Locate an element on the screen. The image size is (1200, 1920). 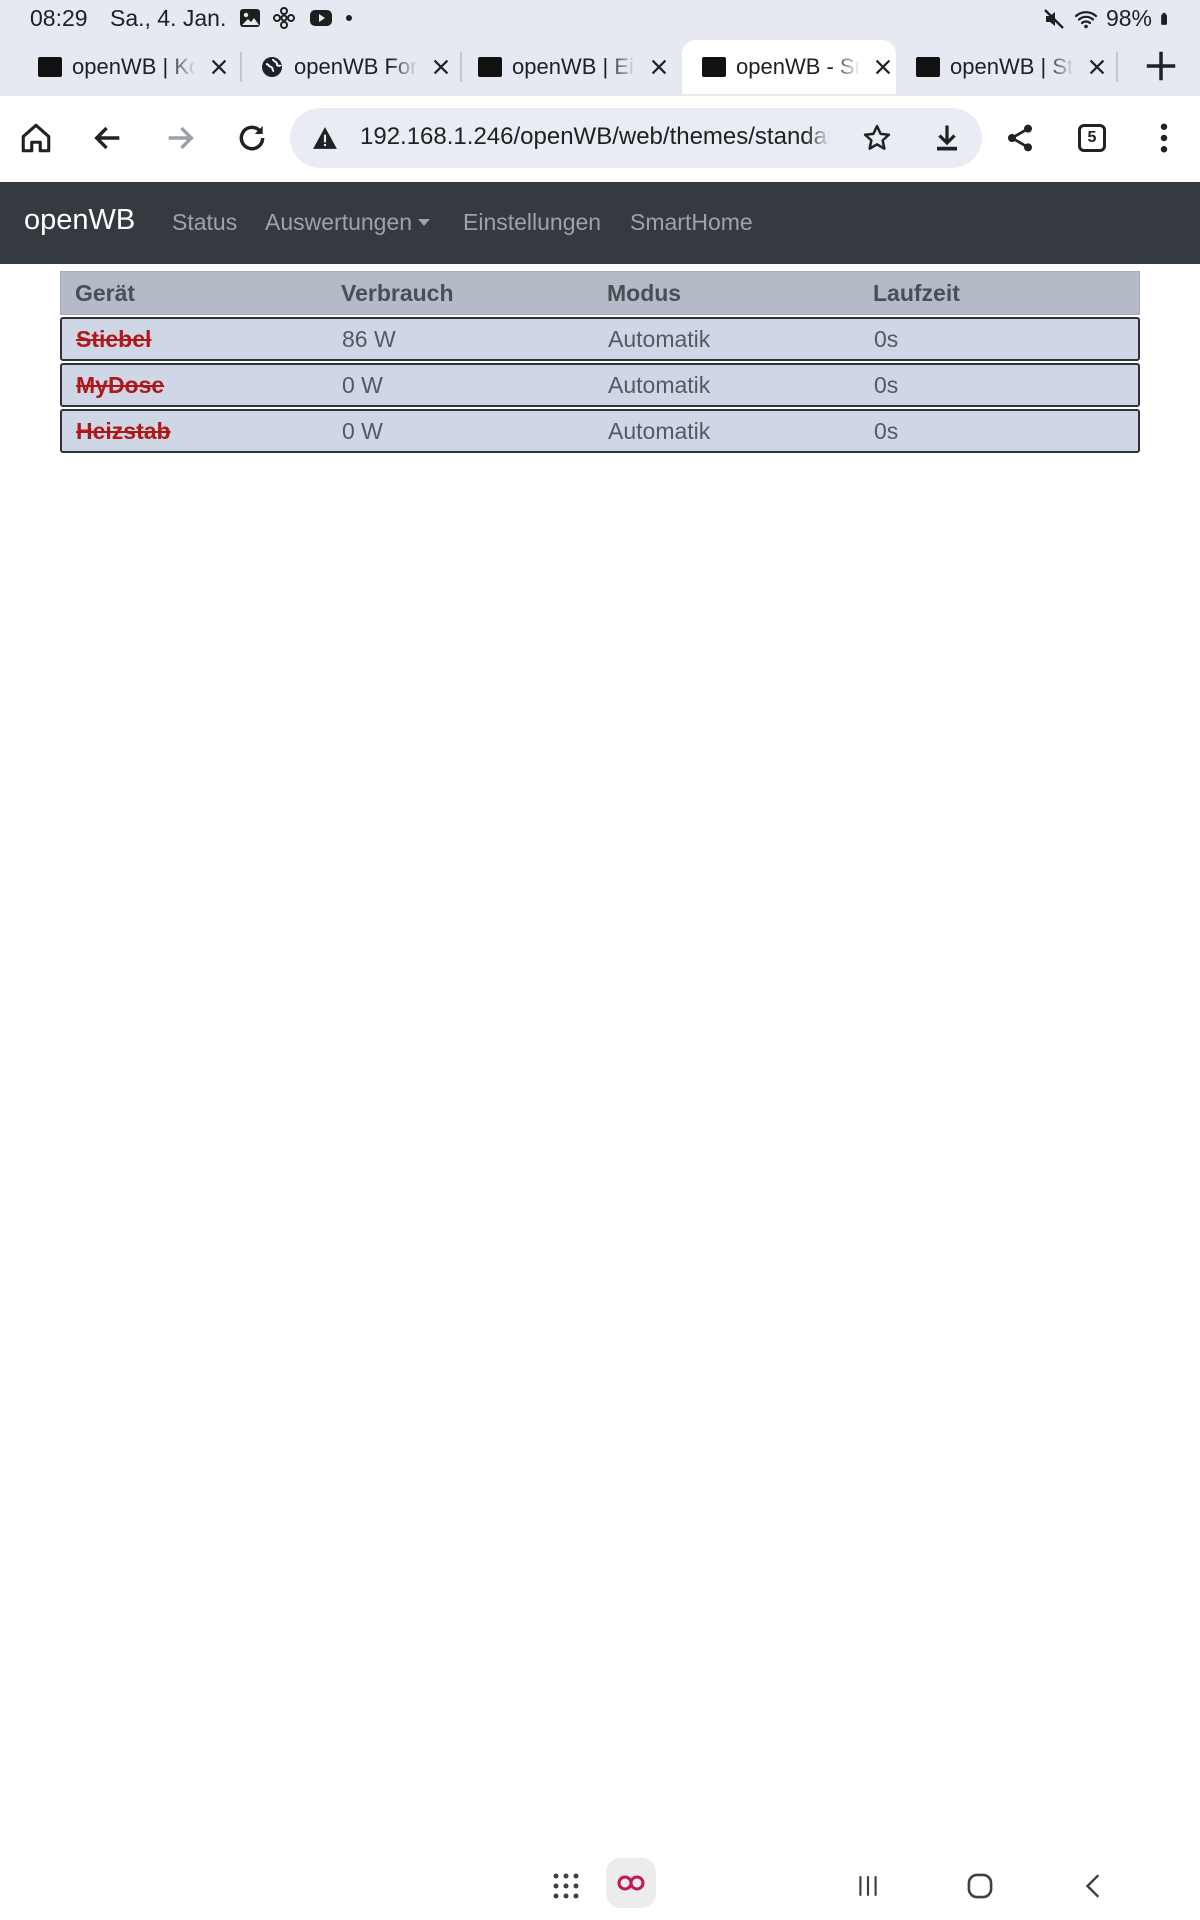
header-geraet: Gerät is located at coordinates (105, 292).